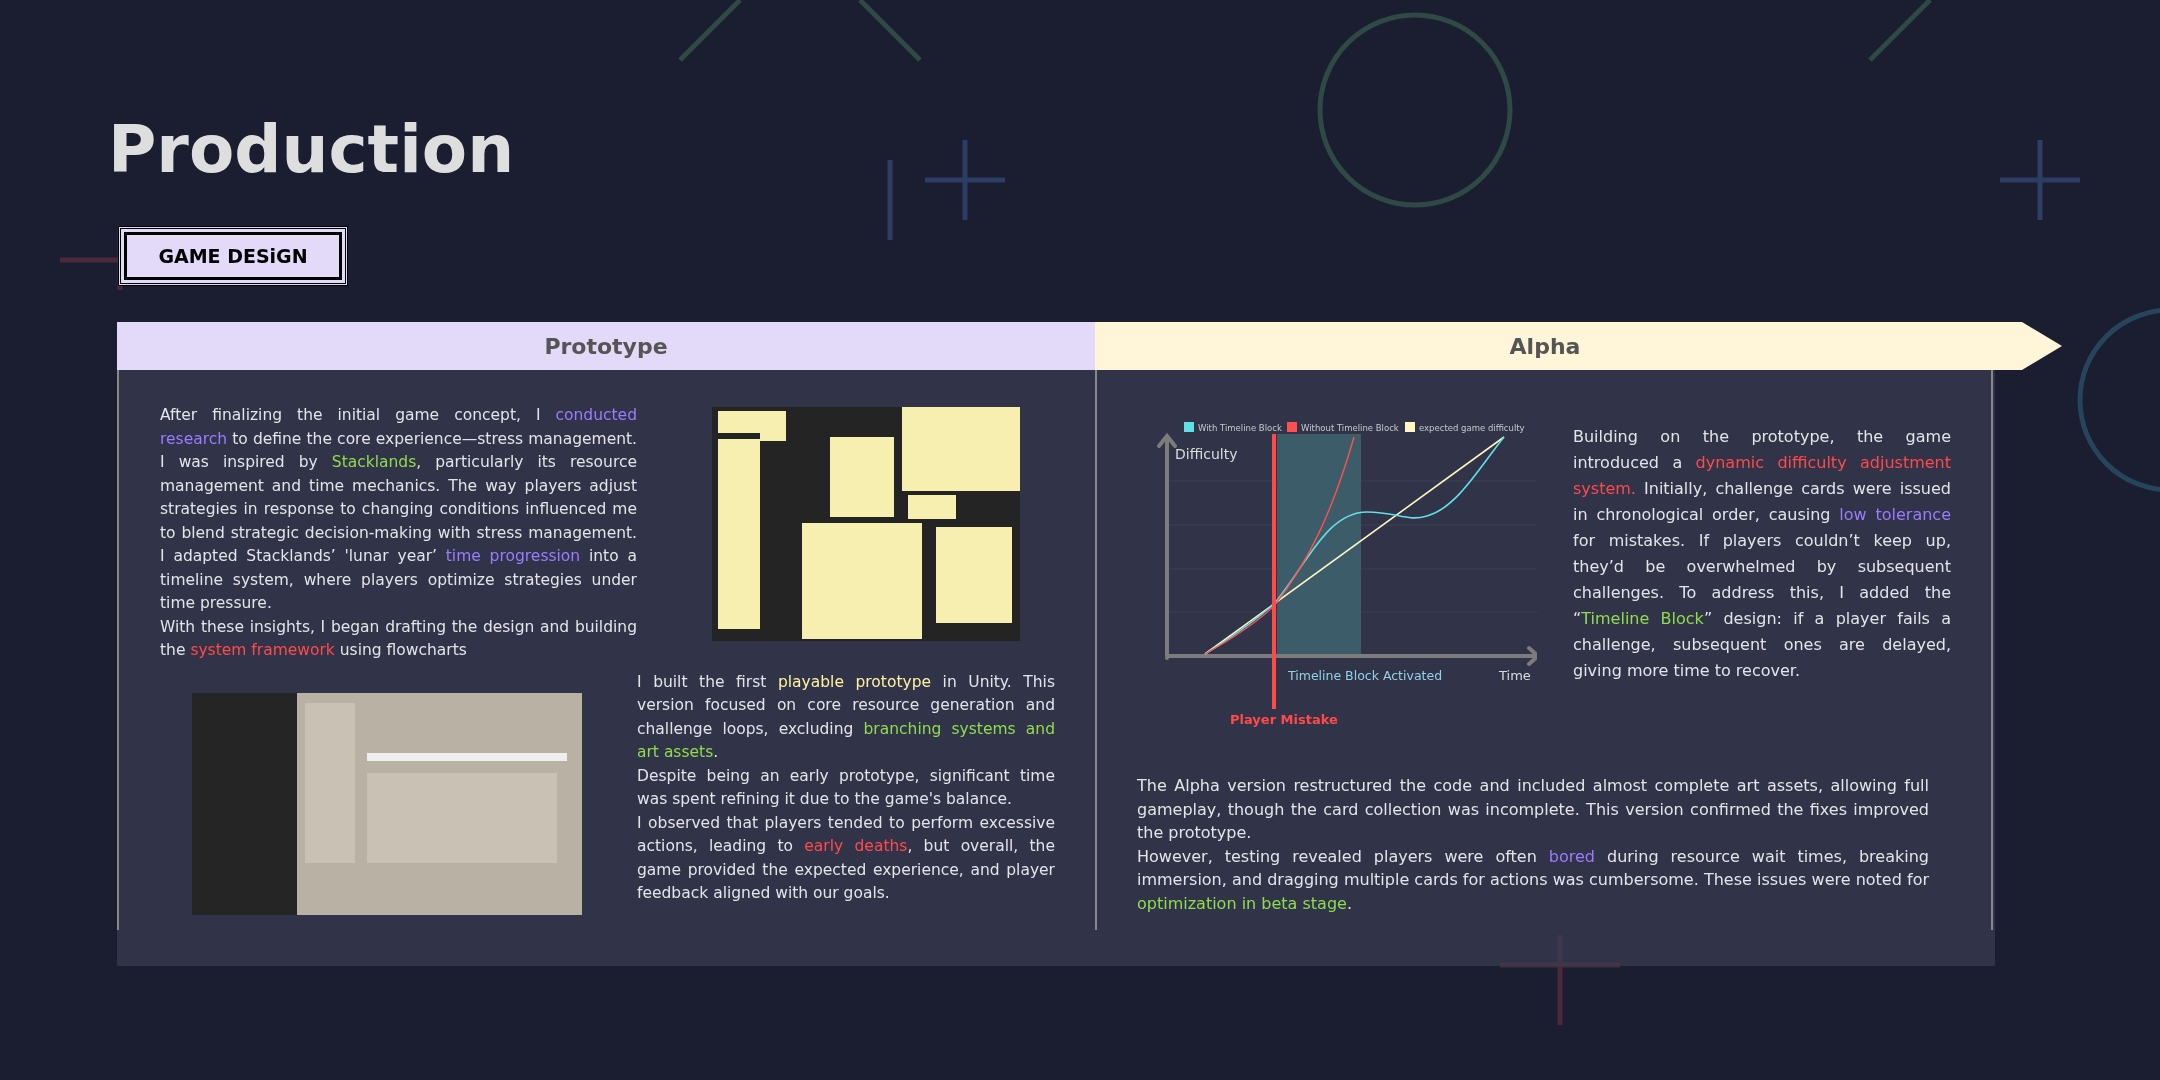 Image resolution: width=2160 pixels, height=1080 pixels. I want to click on paragraph: I observed that players tended to perform excessive actions, leading to early deaths, but overall, the game provided the expected experience, and player feedback aligned with our goals., so click(846, 858).